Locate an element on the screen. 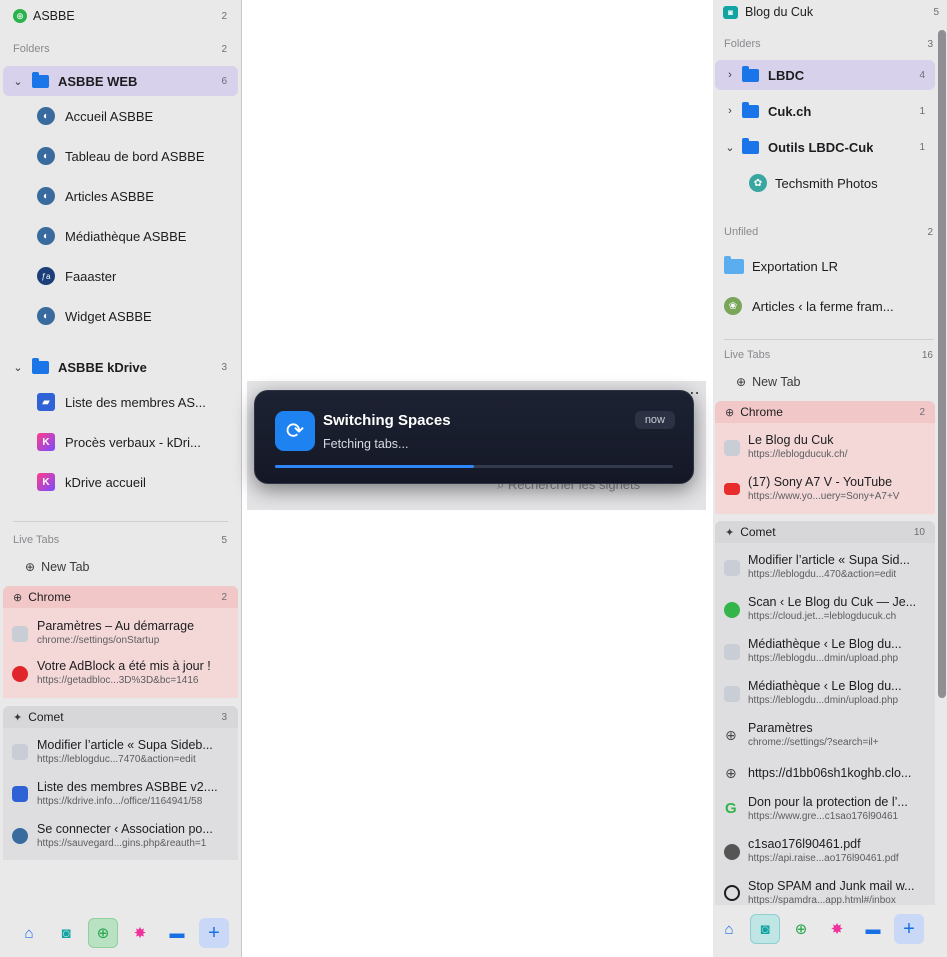 The width and height of the screenshot is (947, 957). adblock-icon is located at coordinates (20, 674).